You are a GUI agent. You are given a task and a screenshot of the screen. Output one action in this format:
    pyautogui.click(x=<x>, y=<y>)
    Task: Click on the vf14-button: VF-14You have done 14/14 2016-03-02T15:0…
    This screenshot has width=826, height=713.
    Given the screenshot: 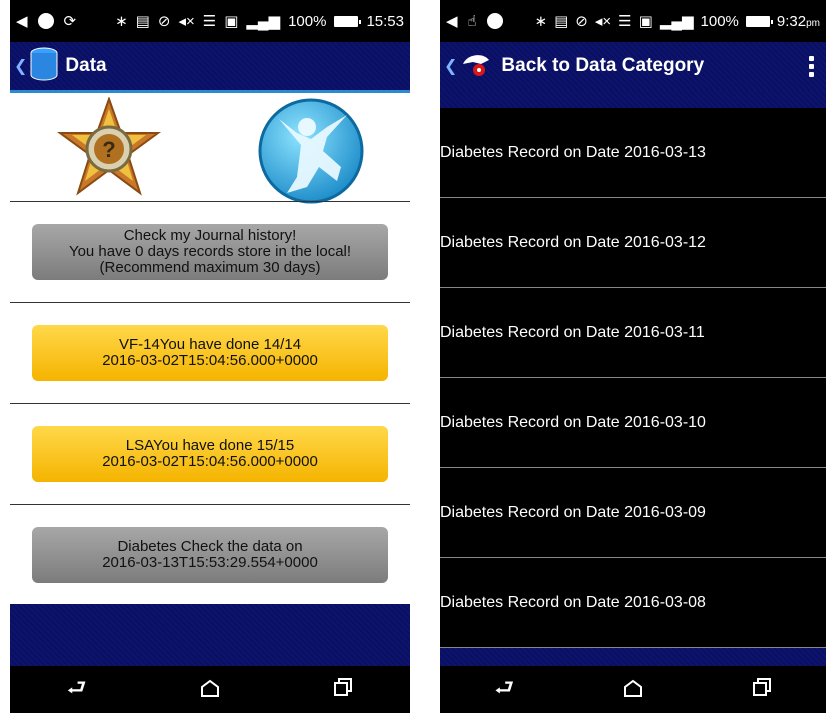 What is the action you would take?
    pyautogui.click(x=210, y=353)
    